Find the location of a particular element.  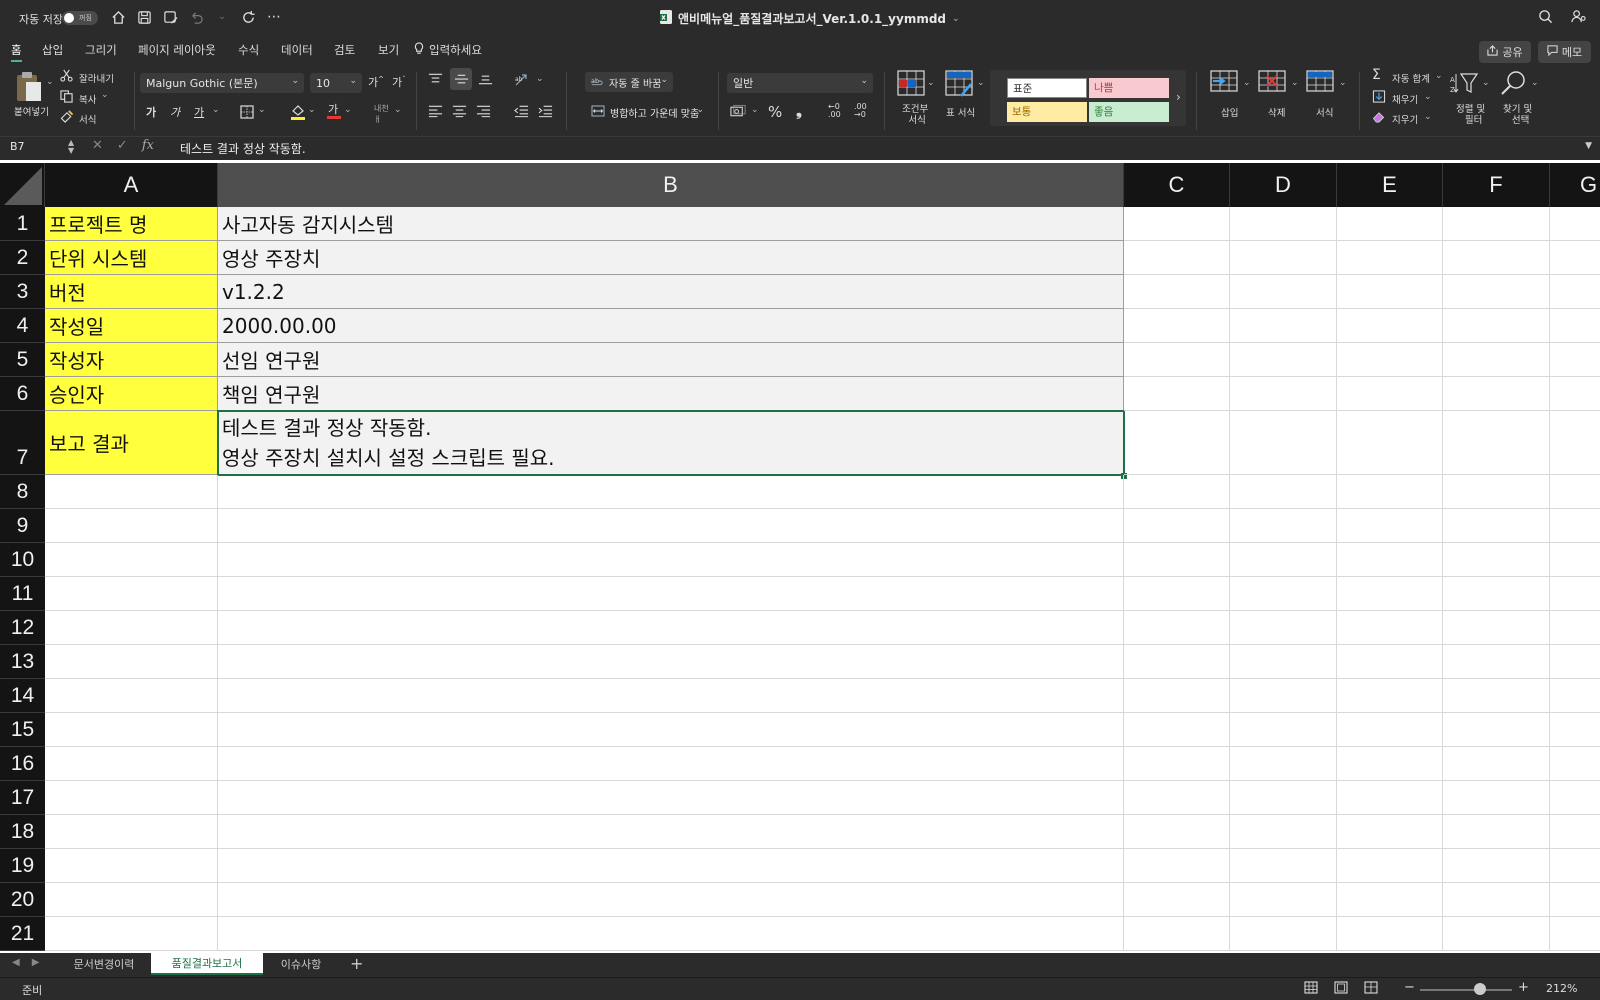

row-header: 9 is located at coordinates (22, 526).